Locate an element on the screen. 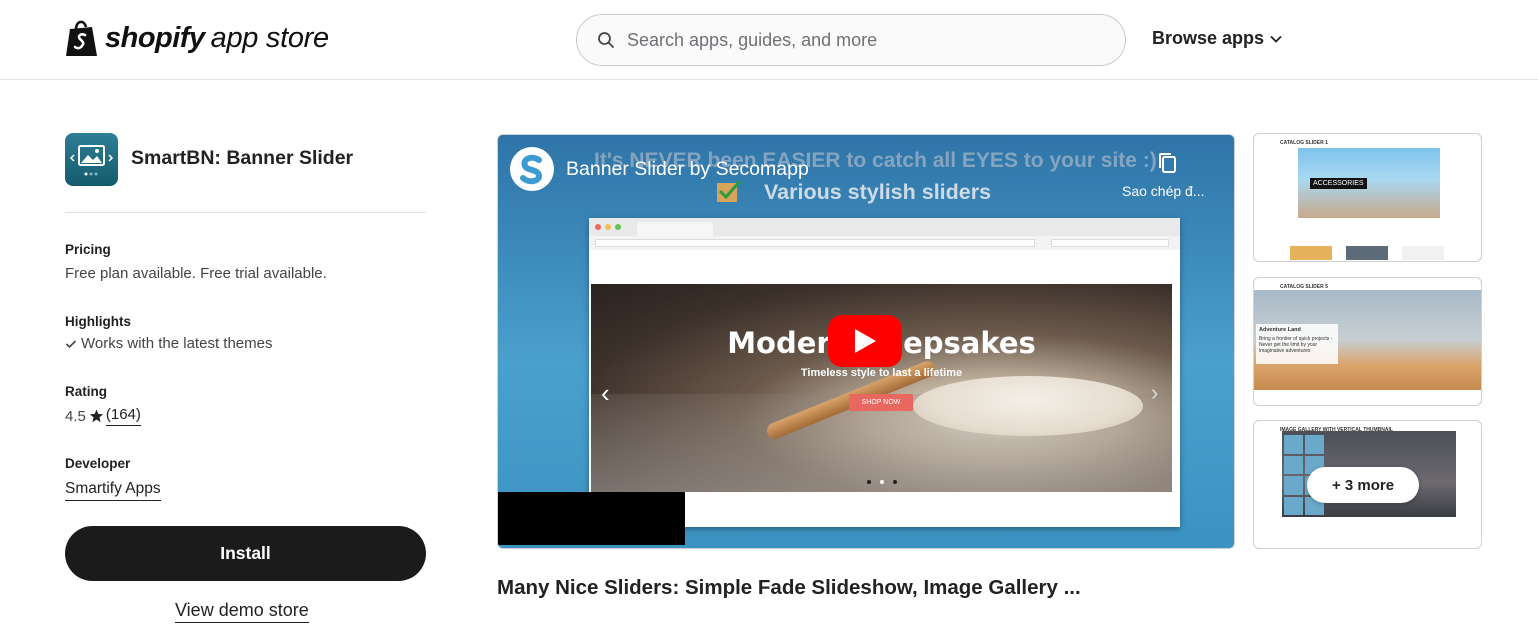 The width and height of the screenshot is (1538, 624). url-box is located at coordinates (815, 243).